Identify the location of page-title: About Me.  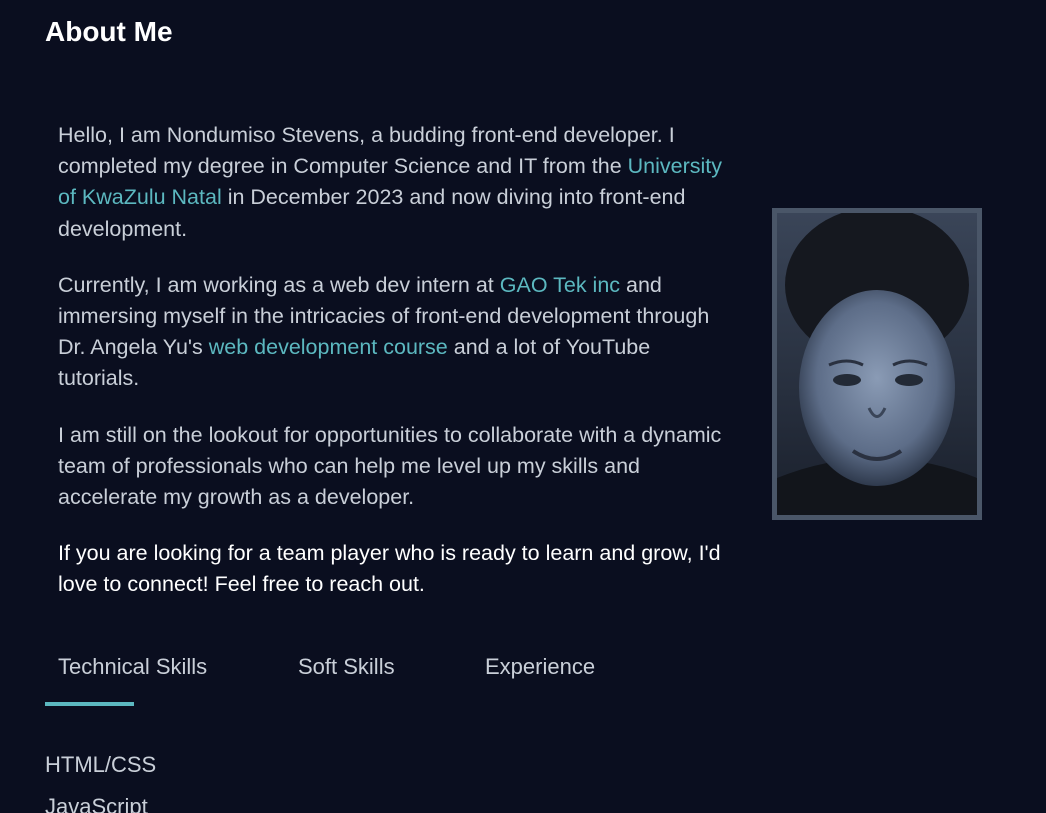
(109, 31).